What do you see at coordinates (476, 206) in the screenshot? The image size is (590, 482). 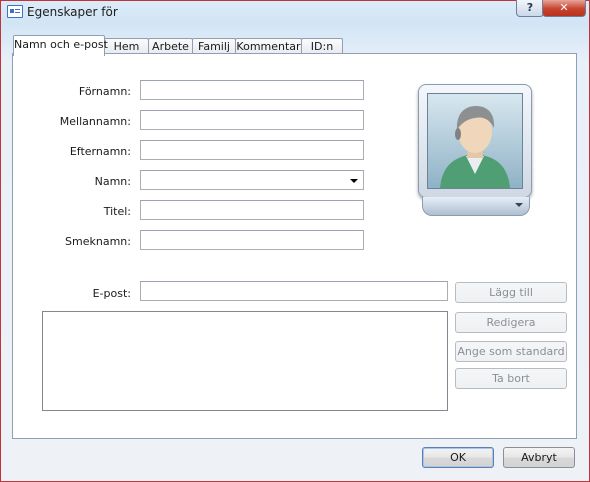 I see `contact-picture-base` at bounding box center [476, 206].